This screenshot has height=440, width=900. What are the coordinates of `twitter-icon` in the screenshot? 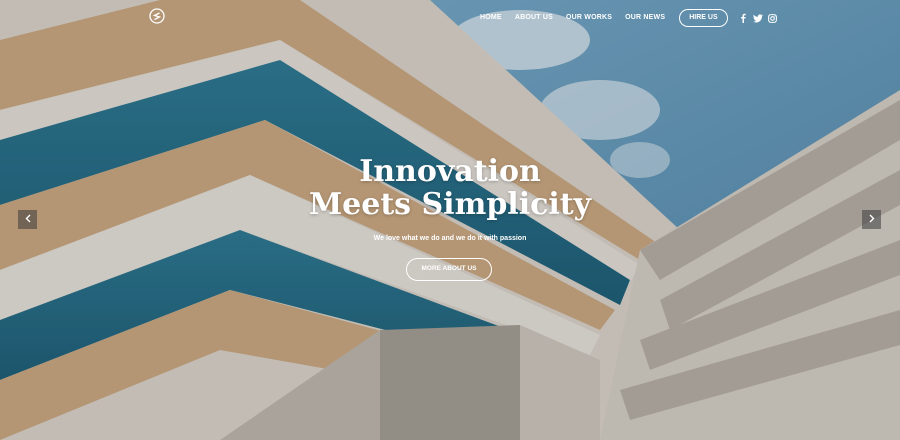 It's located at (757, 18).